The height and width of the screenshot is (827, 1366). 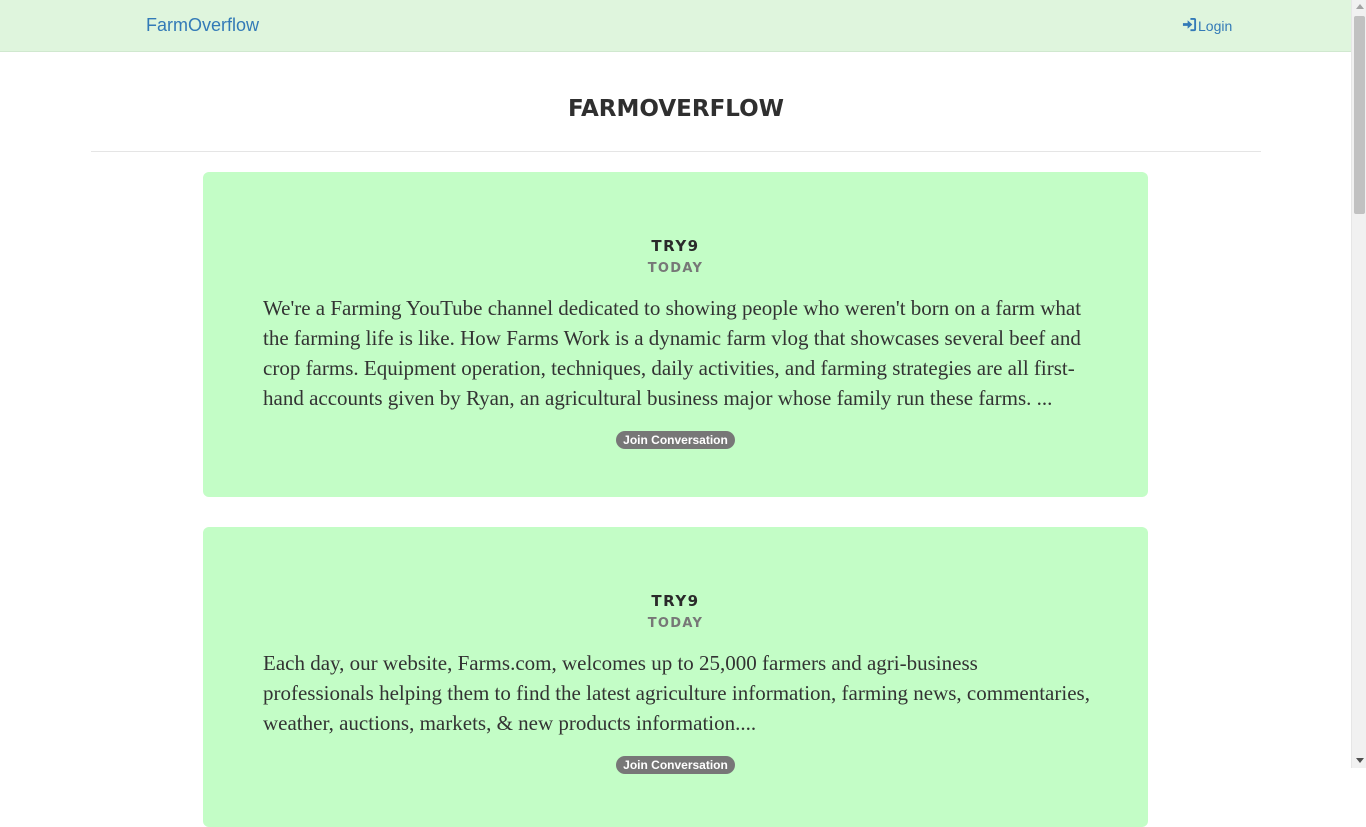 I want to click on scrollbar-thumb, so click(x=1359, y=115).